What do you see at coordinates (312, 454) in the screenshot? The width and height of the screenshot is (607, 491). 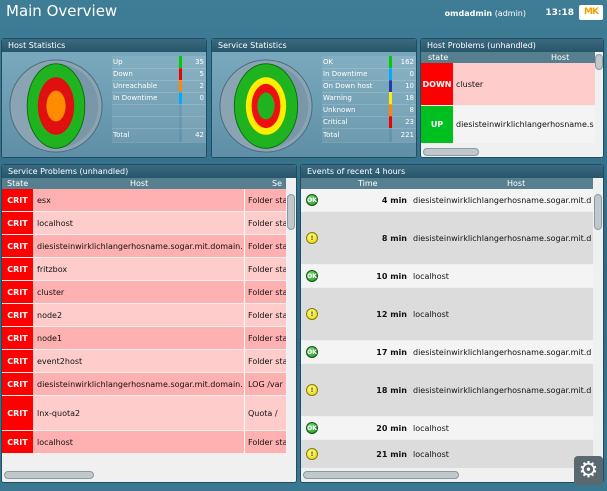 I see `warning-status-icon: !` at bounding box center [312, 454].